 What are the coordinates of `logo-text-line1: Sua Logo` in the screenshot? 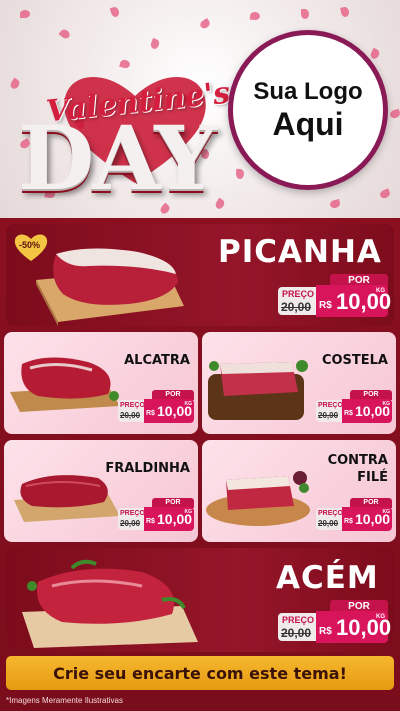 It's located at (308, 91).